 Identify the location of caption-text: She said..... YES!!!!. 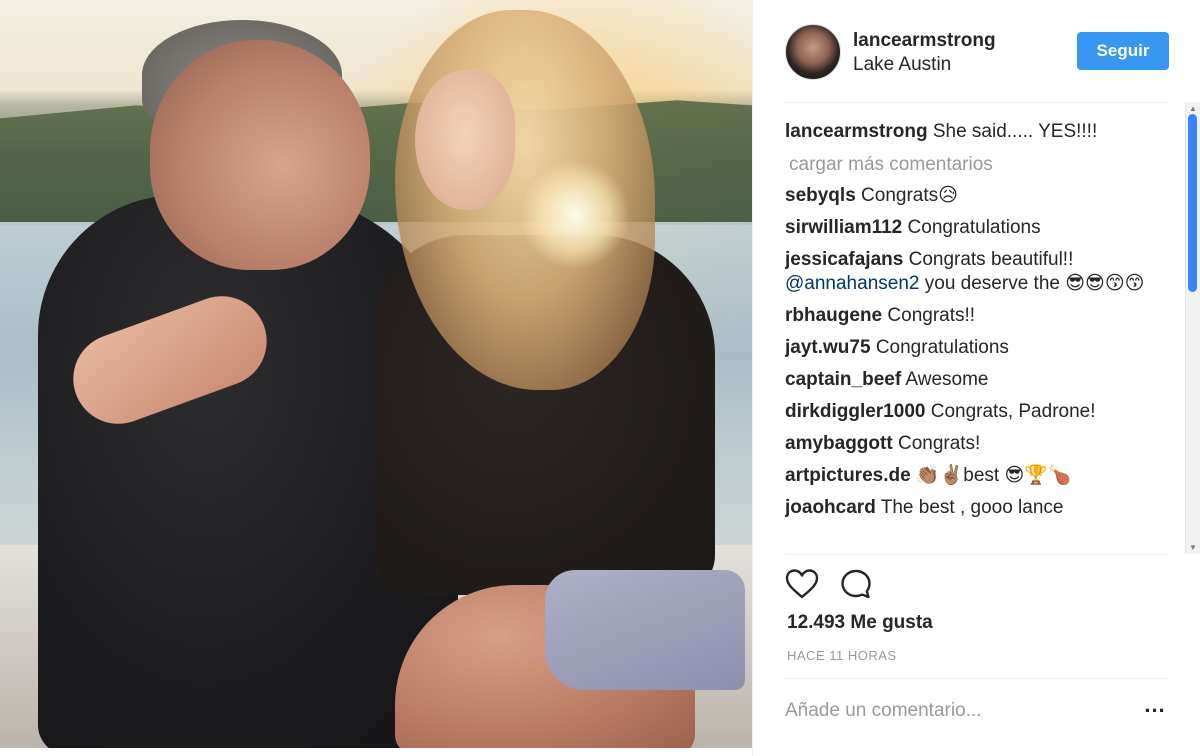
(1012, 131).